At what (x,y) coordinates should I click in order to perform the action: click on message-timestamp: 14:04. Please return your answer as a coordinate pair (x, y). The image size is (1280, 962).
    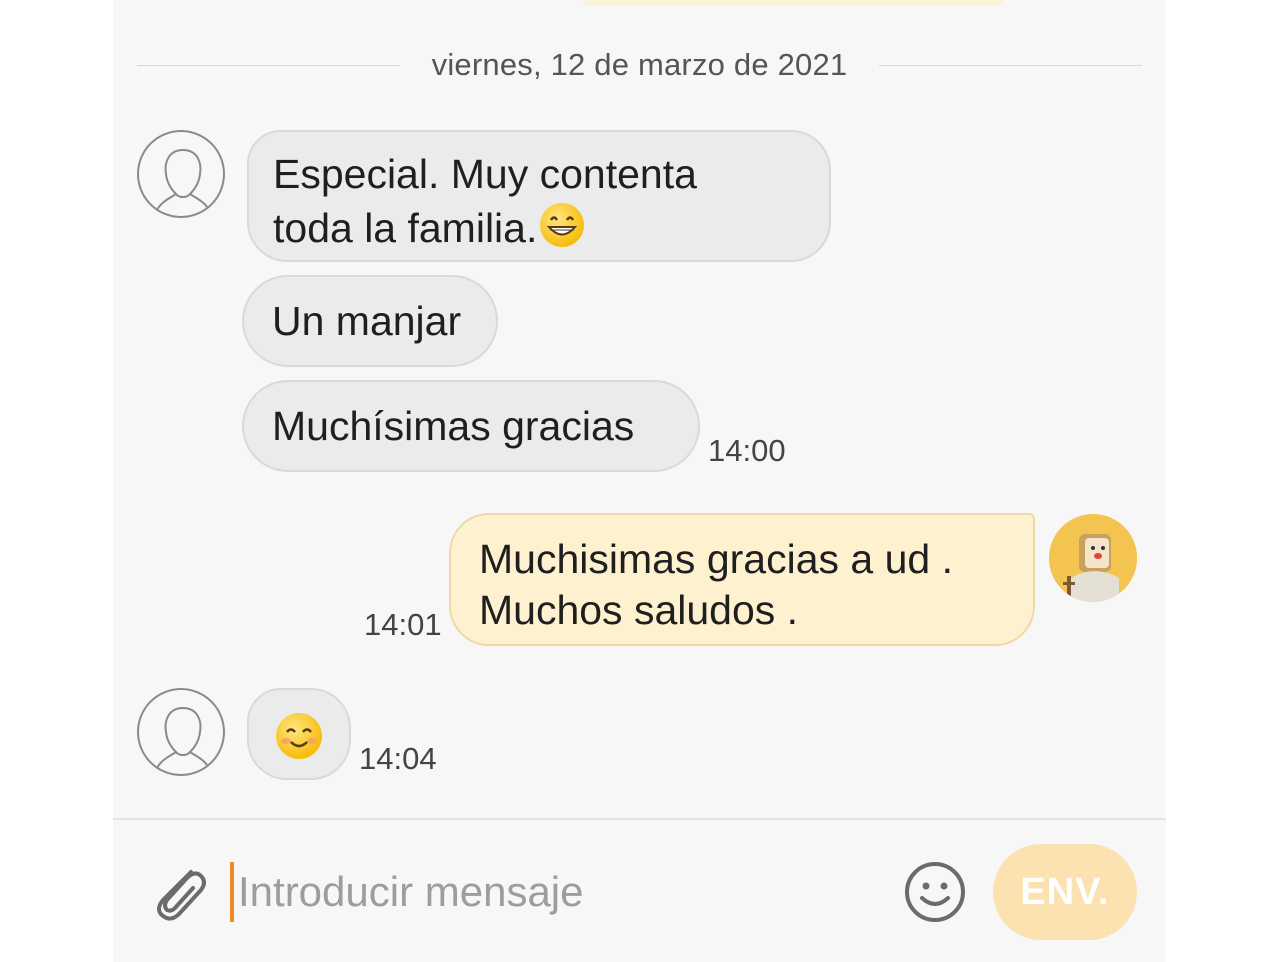
    Looking at the image, I should click on (398, 758).